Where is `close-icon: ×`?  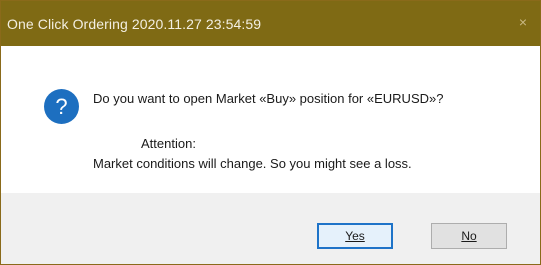 close-icon: × is located at coordinates (523, 22).